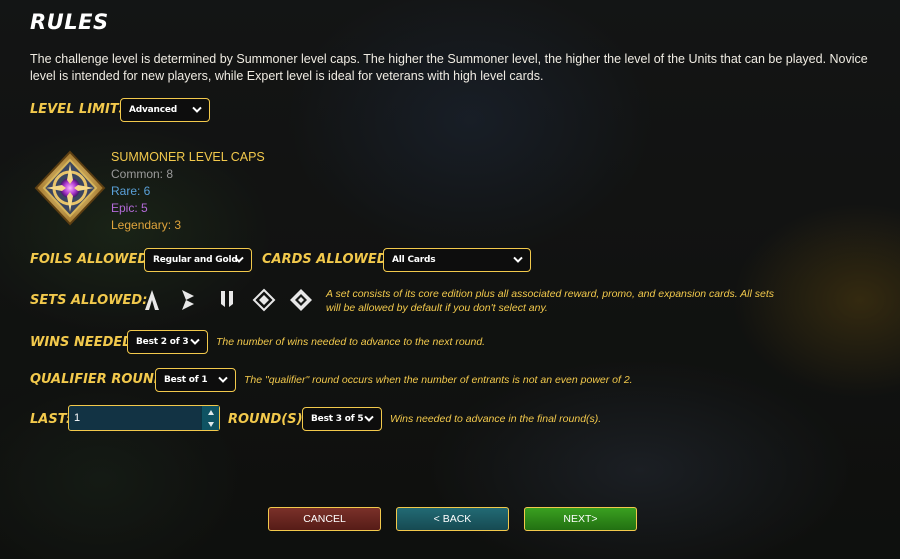 Image resolution: width=900 pixels, height=559 pixels. What do you see at coordinates (210, 424) in the screenshot?
I see `spinner-down-icon` at bounding box center [210, 424].